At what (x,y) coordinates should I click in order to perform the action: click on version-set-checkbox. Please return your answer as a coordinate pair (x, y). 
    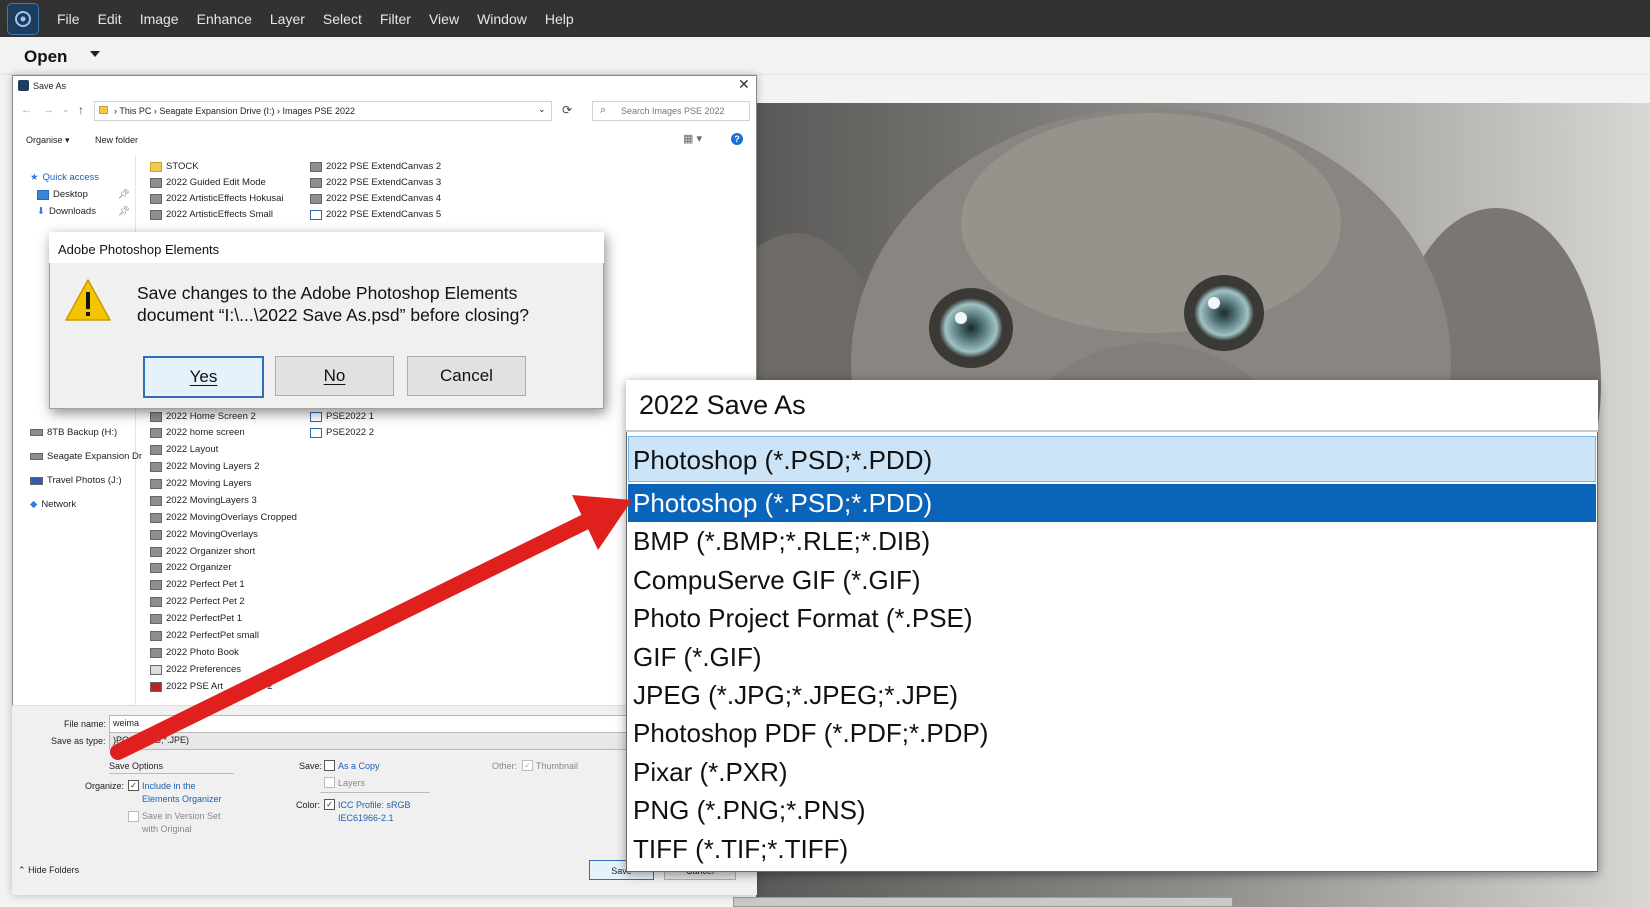
    Looking at the image, I should click on (134, 817).